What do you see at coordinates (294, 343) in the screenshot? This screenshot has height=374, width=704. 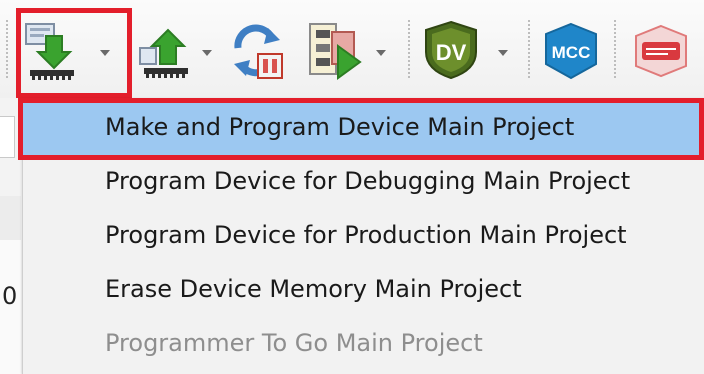 I see `menu-item-label: Programmer To Go Main Project` at bounding box center [294, 343].